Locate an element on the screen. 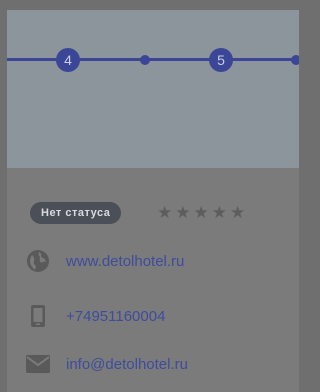 Image resolution: width=320 pixels, height=392 pixels. progress-track is located at coordinates (153, 59).